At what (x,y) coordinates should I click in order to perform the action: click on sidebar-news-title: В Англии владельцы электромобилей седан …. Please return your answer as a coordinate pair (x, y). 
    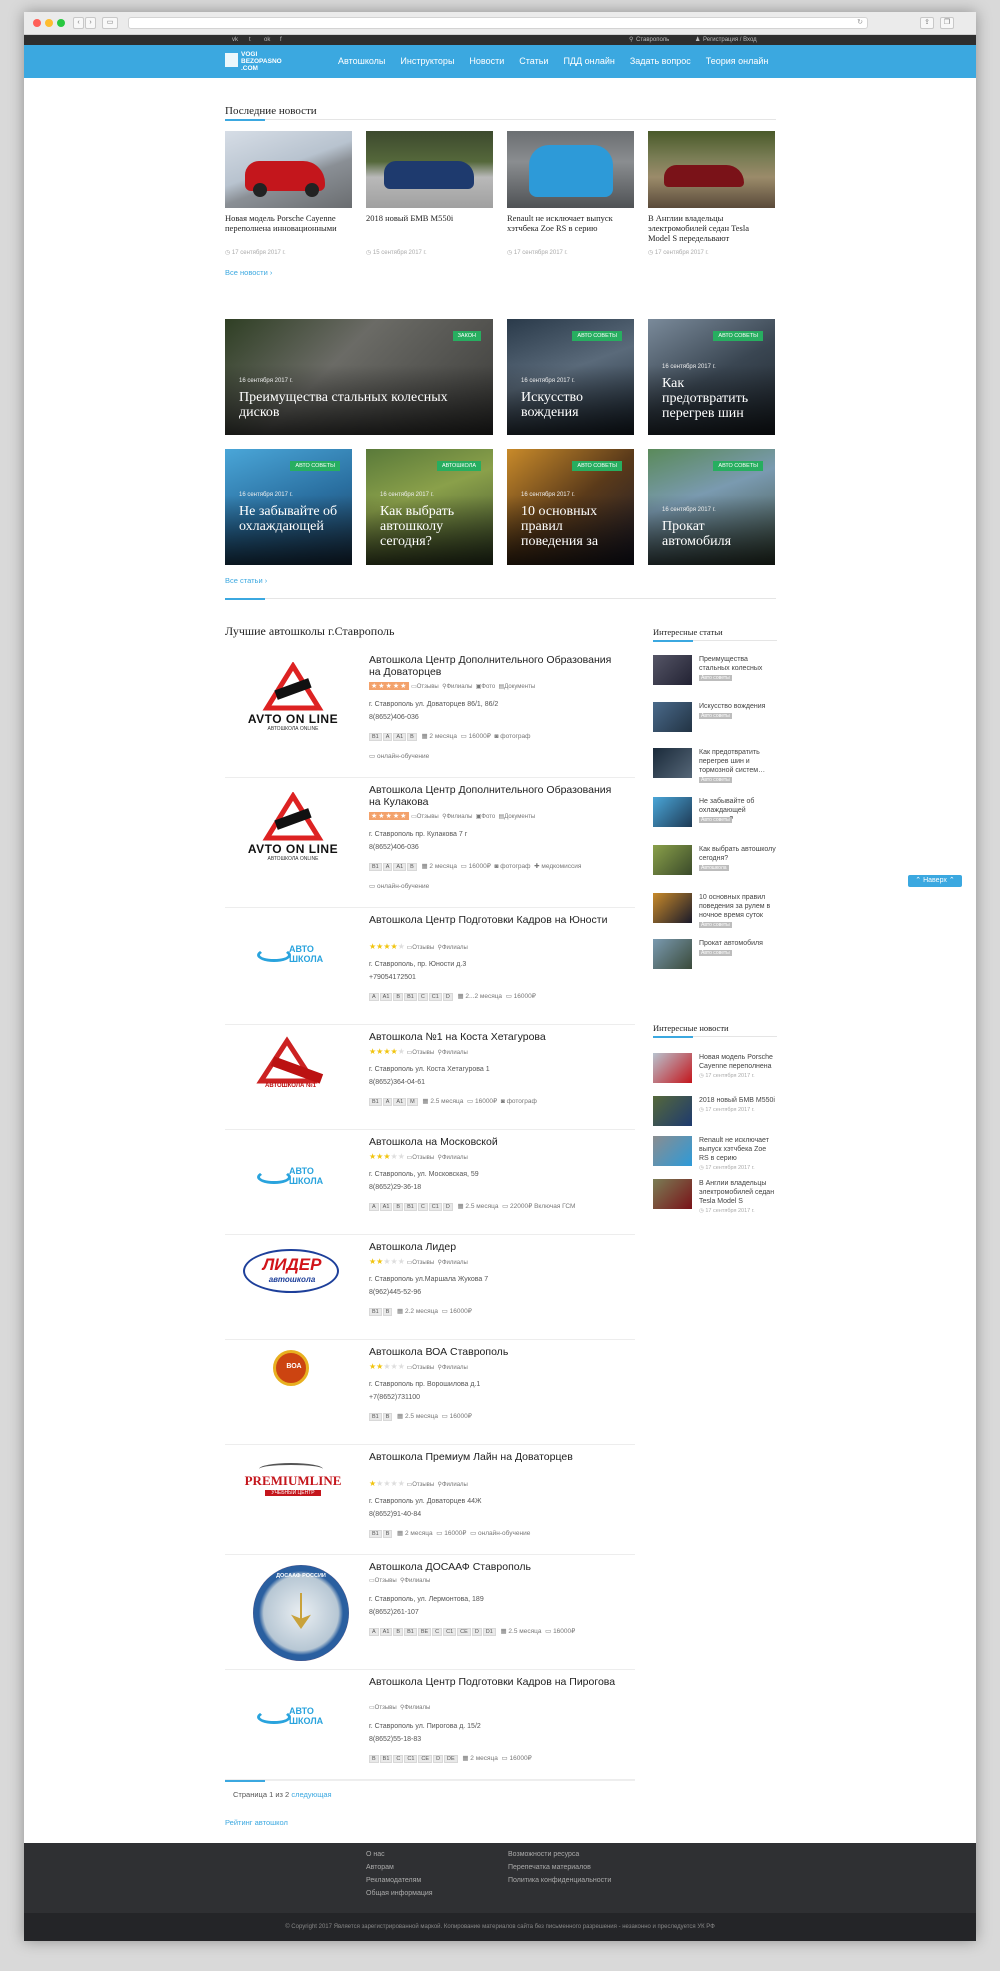
    Looking at the image, I should click on (738, 1192).